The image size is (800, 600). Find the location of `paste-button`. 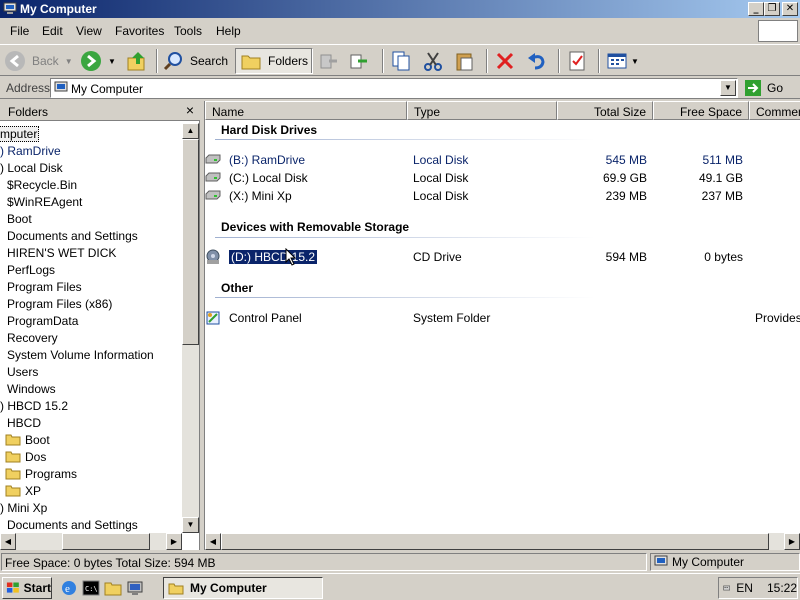

paste-button is located at coordinates (465, 61).